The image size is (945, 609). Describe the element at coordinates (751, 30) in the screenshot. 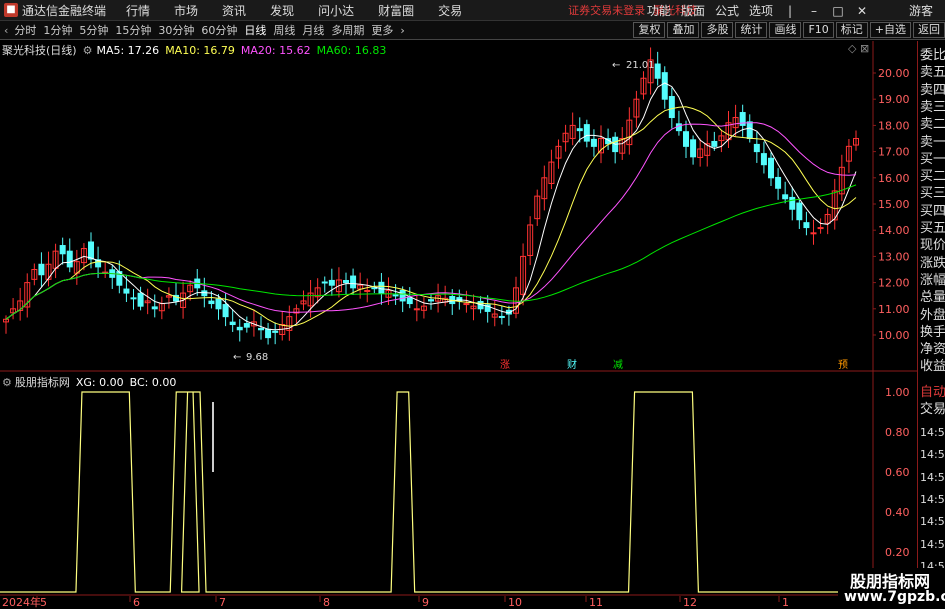

I see `btn-tongji: 统计` at that location.